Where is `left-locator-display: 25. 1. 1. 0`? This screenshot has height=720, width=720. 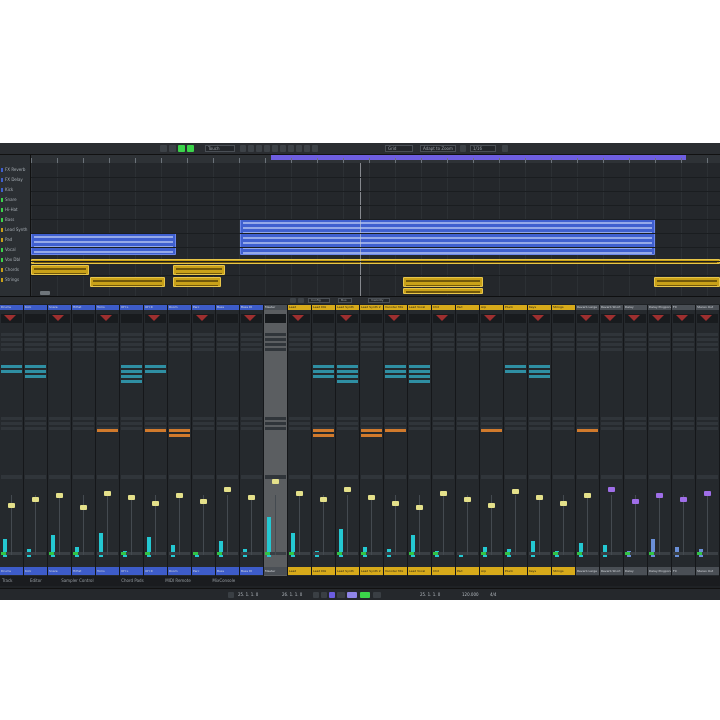 left-locator-display: 25. 1. 1. 0 is located at coordinates (248, 595).